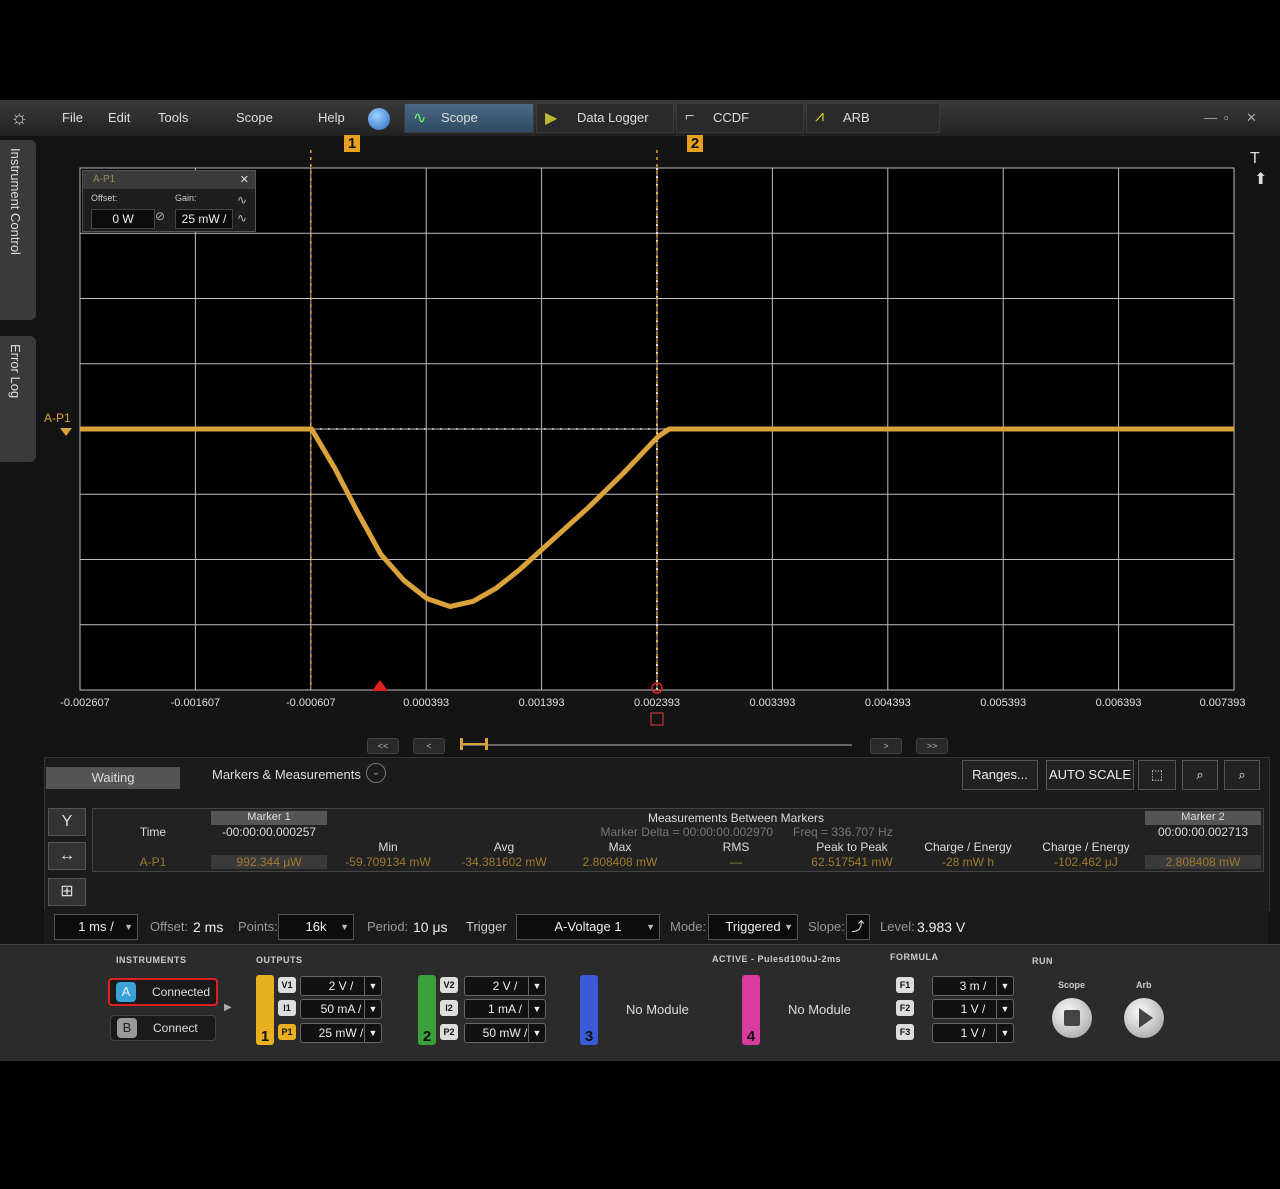 The width and height of the screenshot is (1280, 1189). I want to click on channel-4-number: 4, so click(751, 1036).